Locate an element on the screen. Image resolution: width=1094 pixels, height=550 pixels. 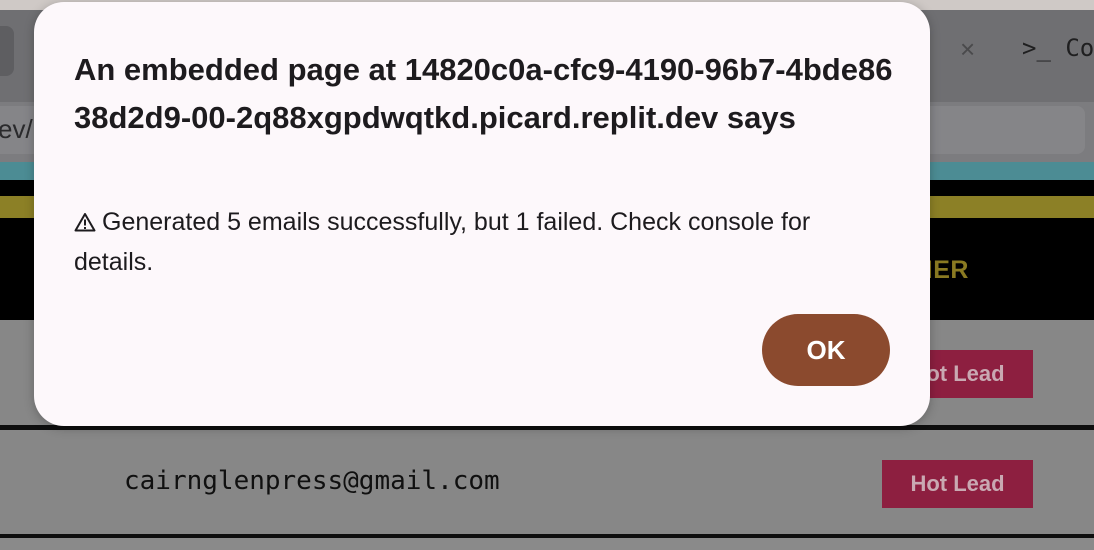
close-icon: × is located at coordinates (967, 49).